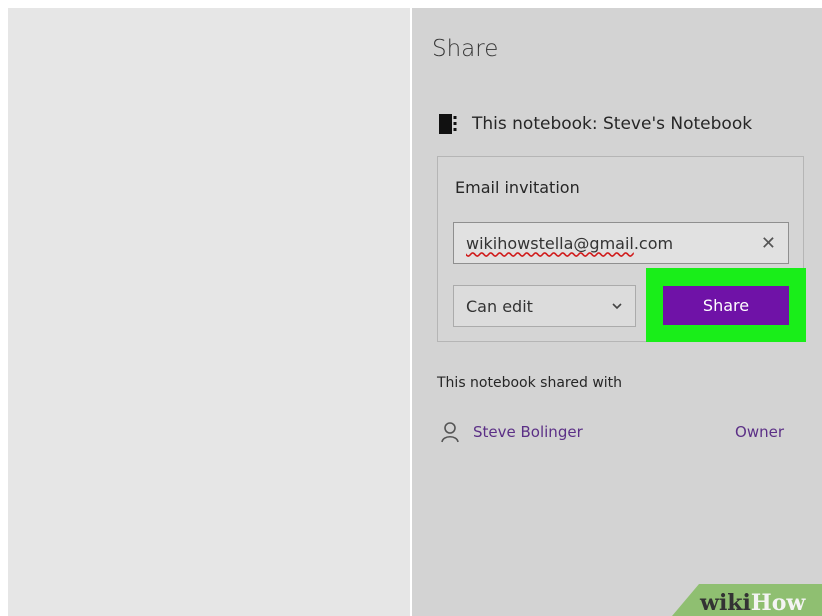 The width and height of the screenshot is (822, 616). I want to click on member-row: Steve Bolinger Owner, so click(615, 432).